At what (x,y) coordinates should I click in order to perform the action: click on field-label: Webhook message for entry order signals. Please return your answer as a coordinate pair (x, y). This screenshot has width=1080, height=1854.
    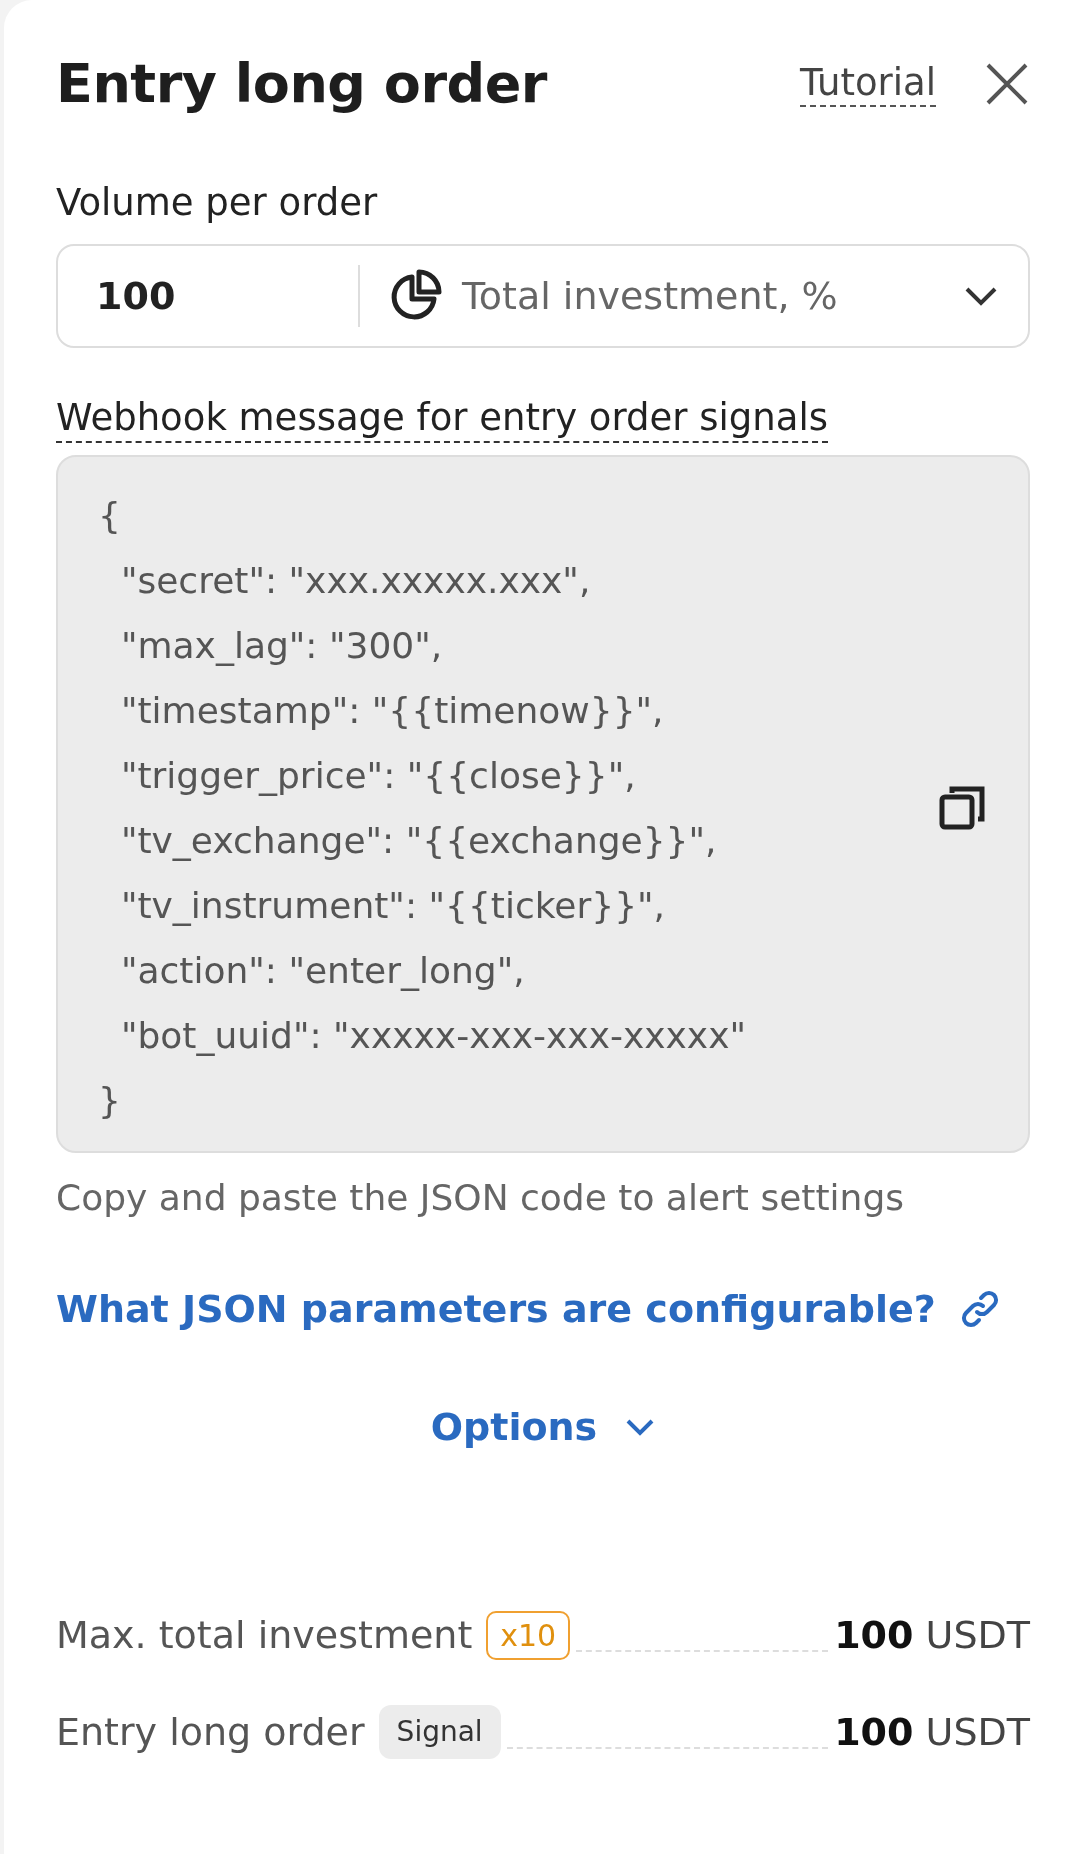
    Looking at the image, I should click on (442, 419).